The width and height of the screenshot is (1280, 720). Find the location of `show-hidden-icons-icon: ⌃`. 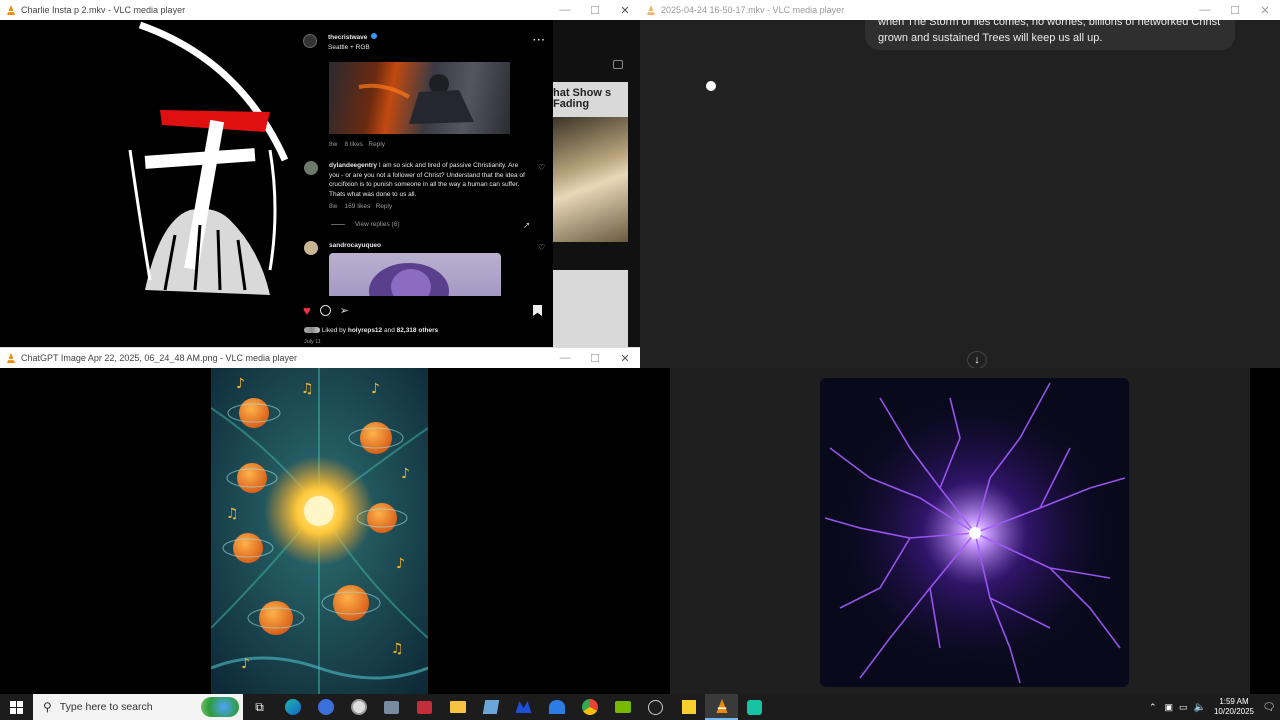

show-hidden-icons-icon: ⌃ is located at coordinates (1153, 707).